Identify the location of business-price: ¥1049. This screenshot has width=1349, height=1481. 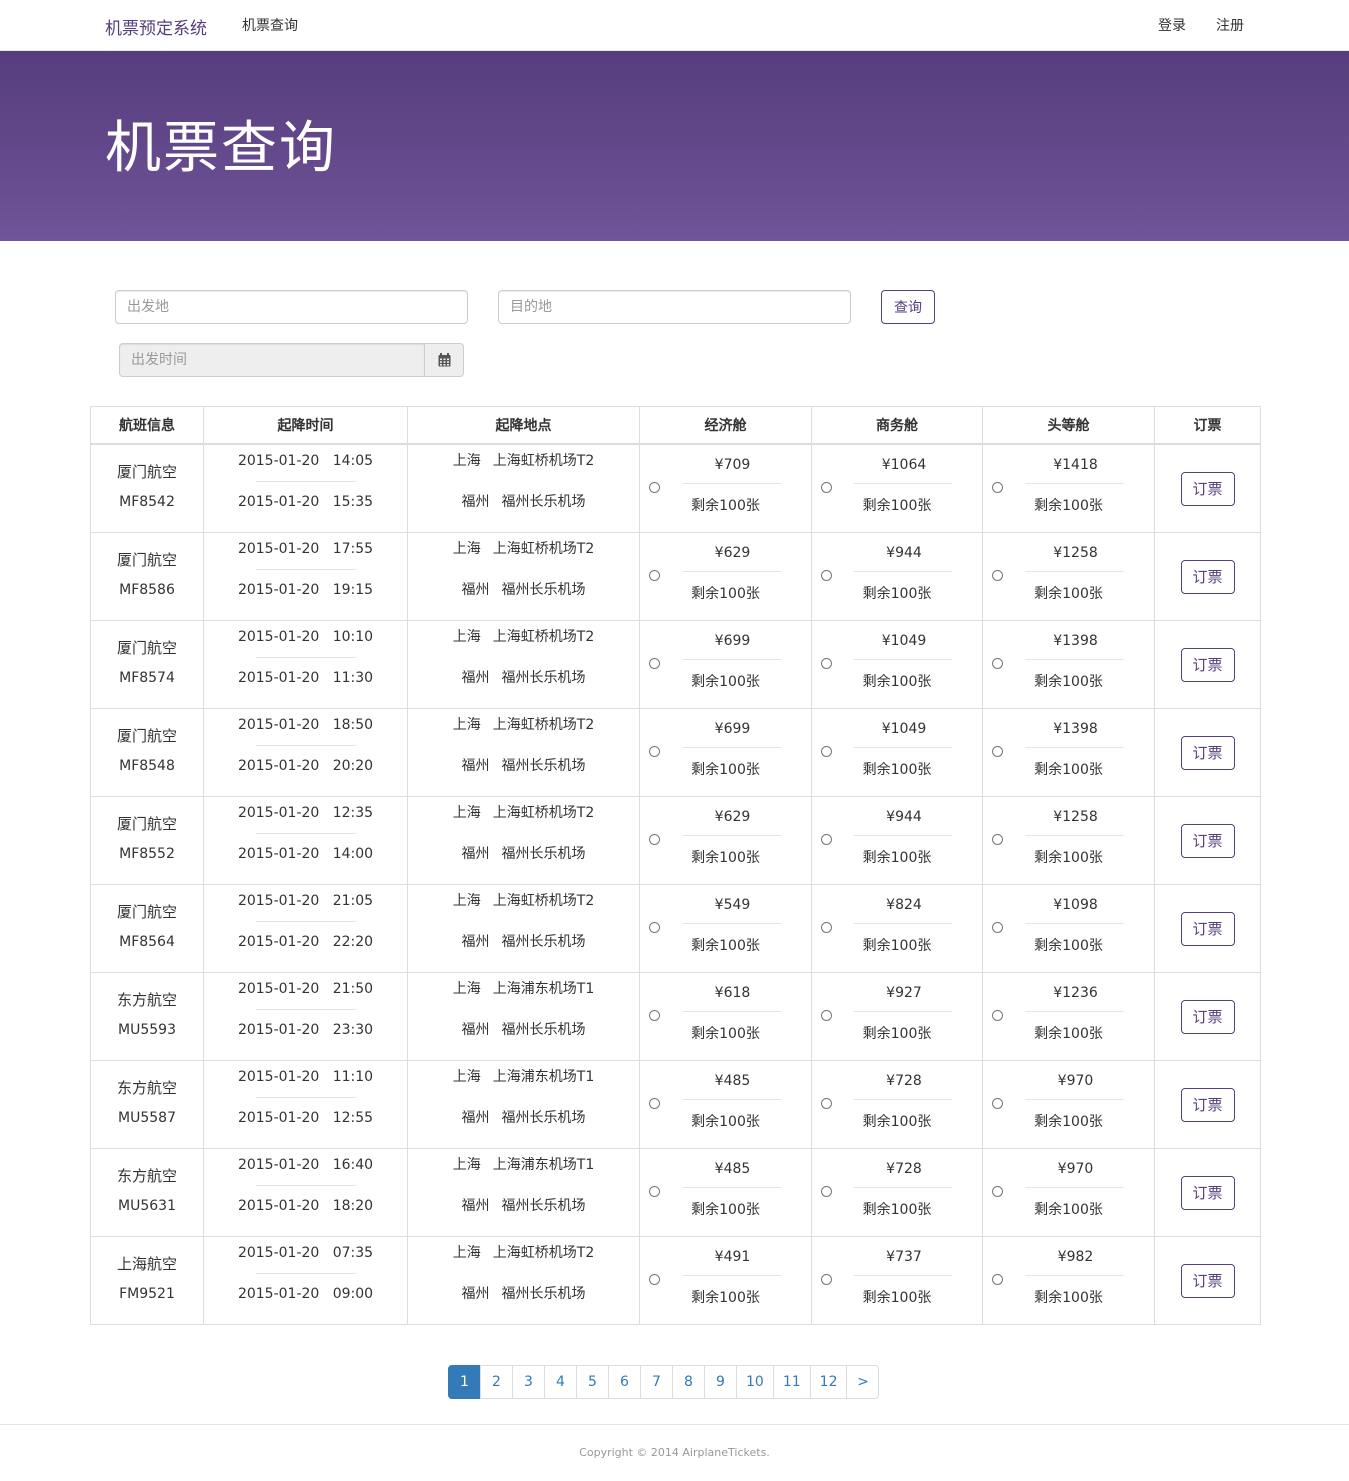
(904, 641).